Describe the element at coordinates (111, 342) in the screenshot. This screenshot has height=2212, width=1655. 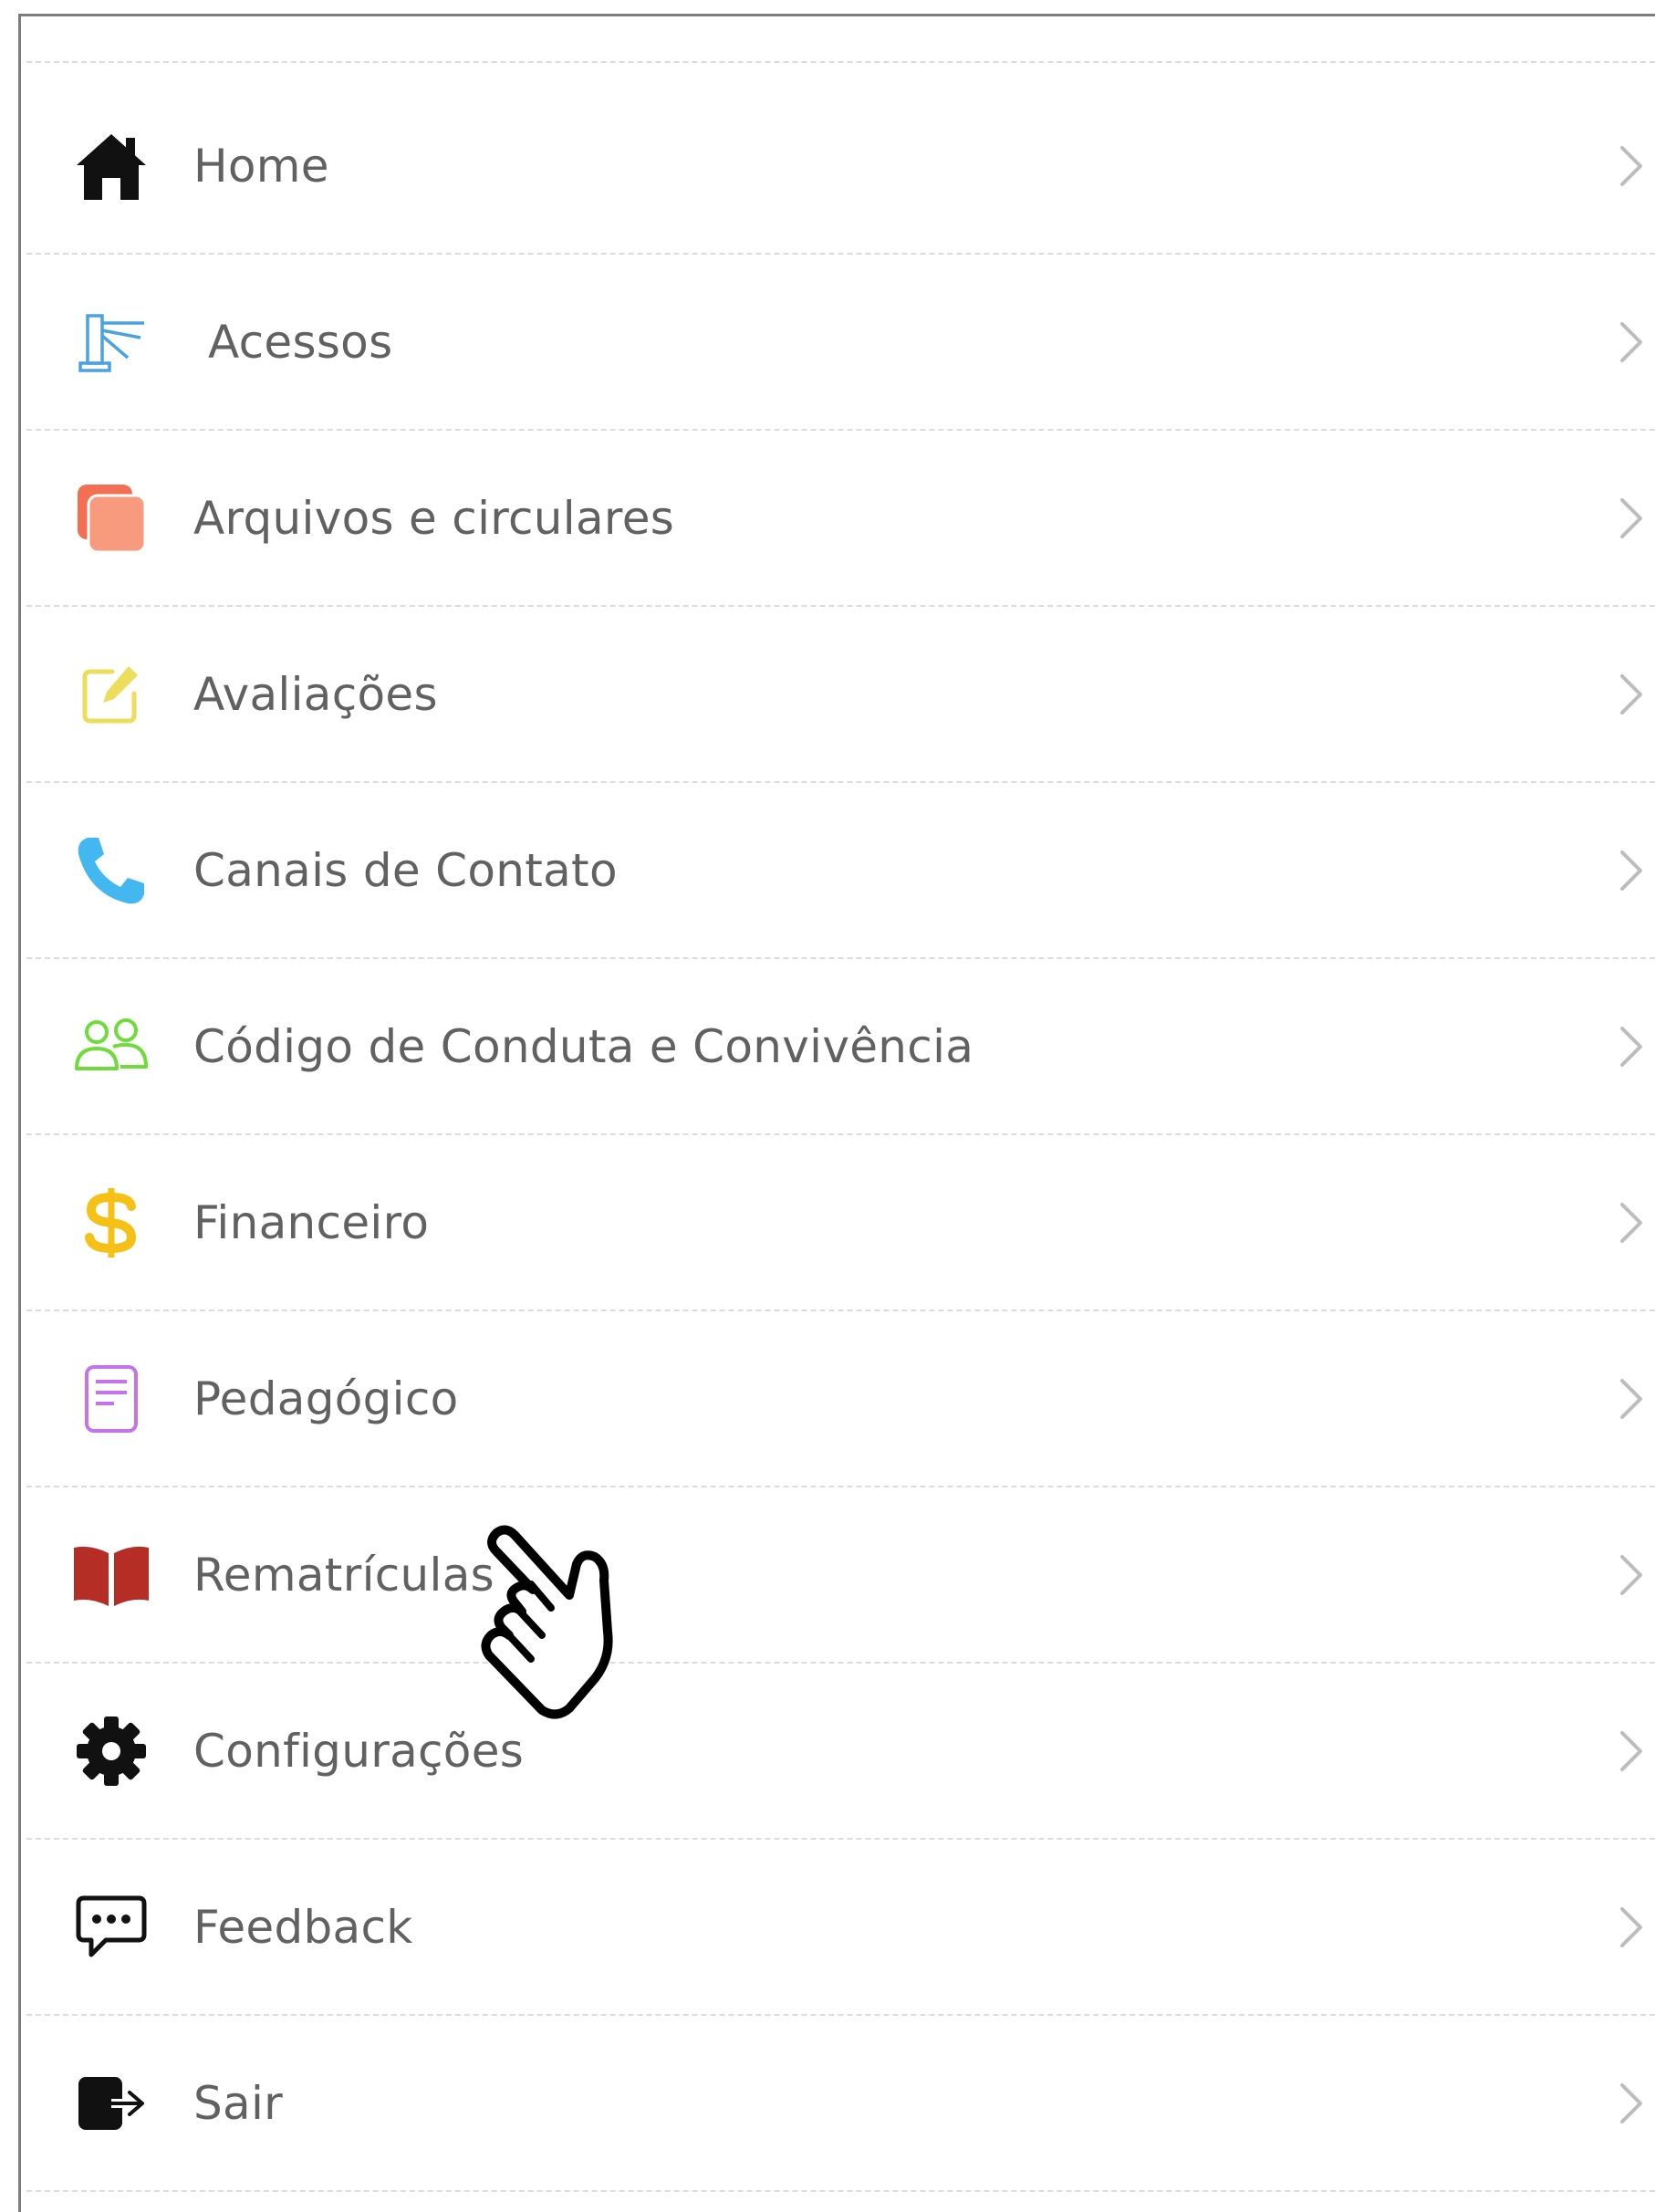
I see `turnstile-icon` at that location.